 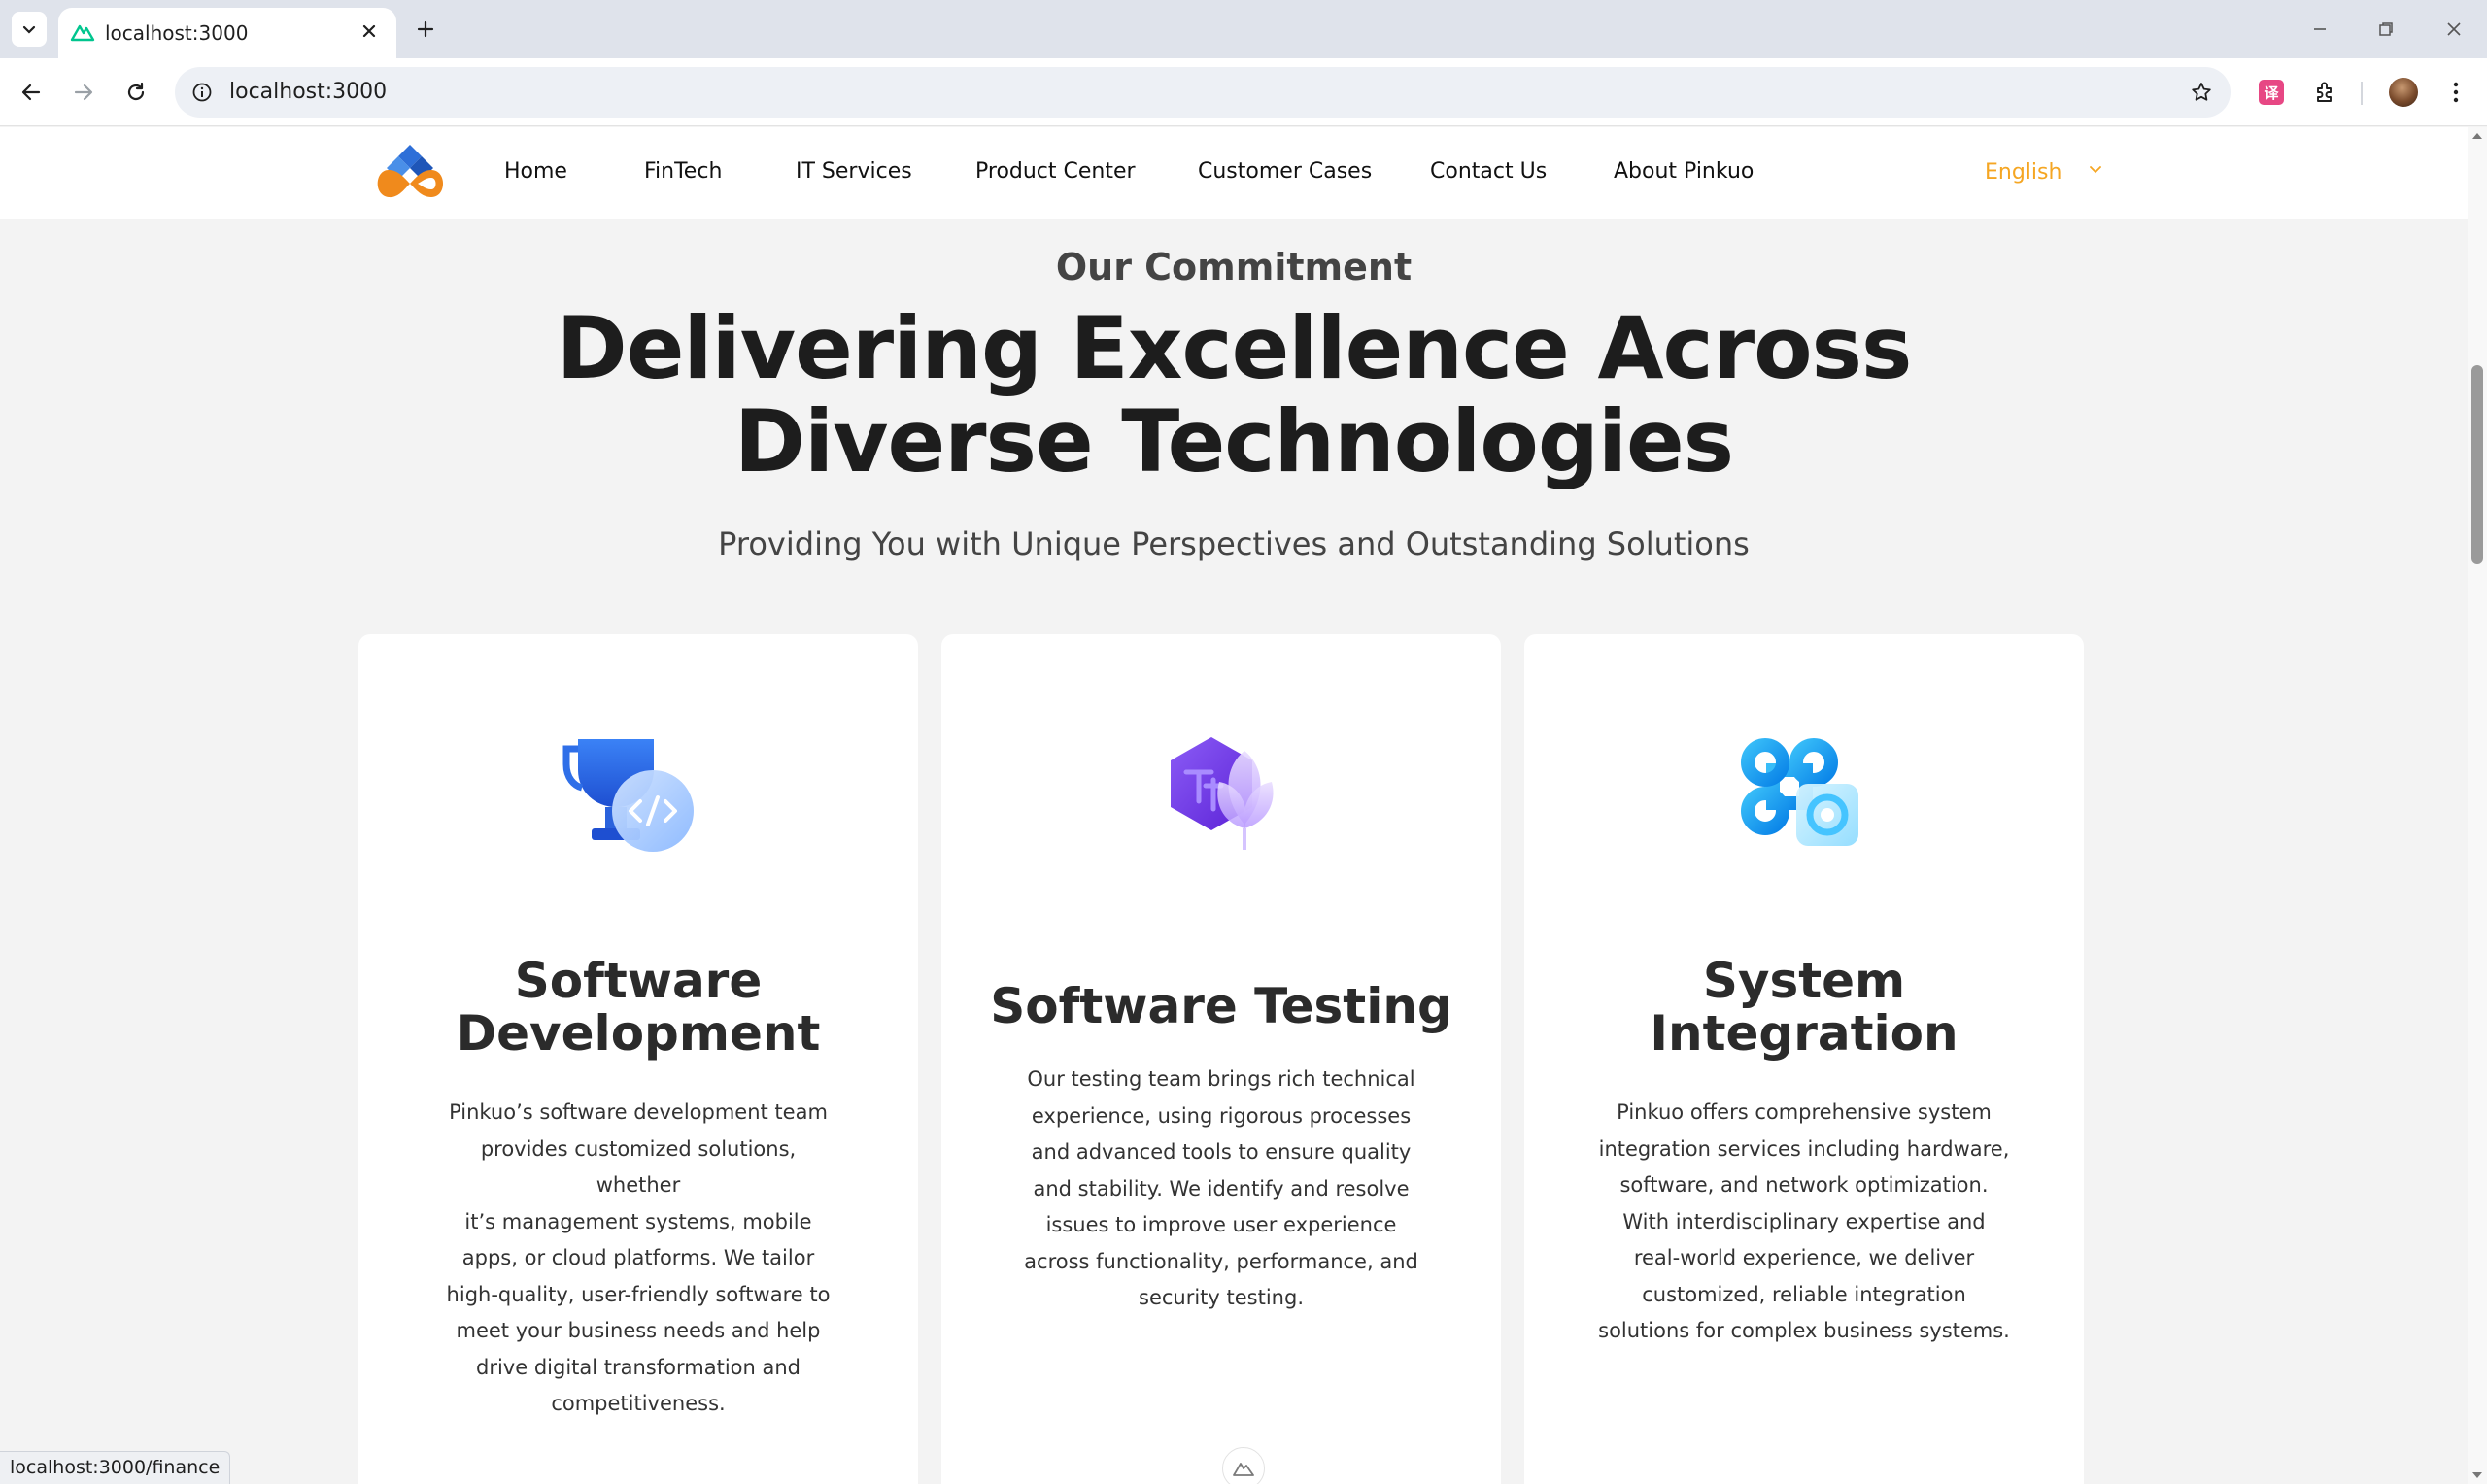 I want to click on nav-about-pinkuo: About Pinkuo, so click(x=1684, y=171).